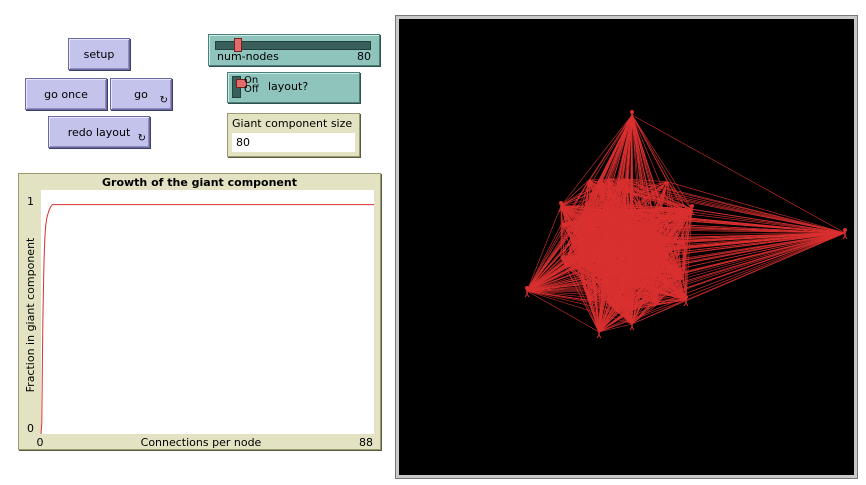 The width and height of the screenshot is (866, 485). I want to click on go-once-button-label: go once, so click(66, 94).